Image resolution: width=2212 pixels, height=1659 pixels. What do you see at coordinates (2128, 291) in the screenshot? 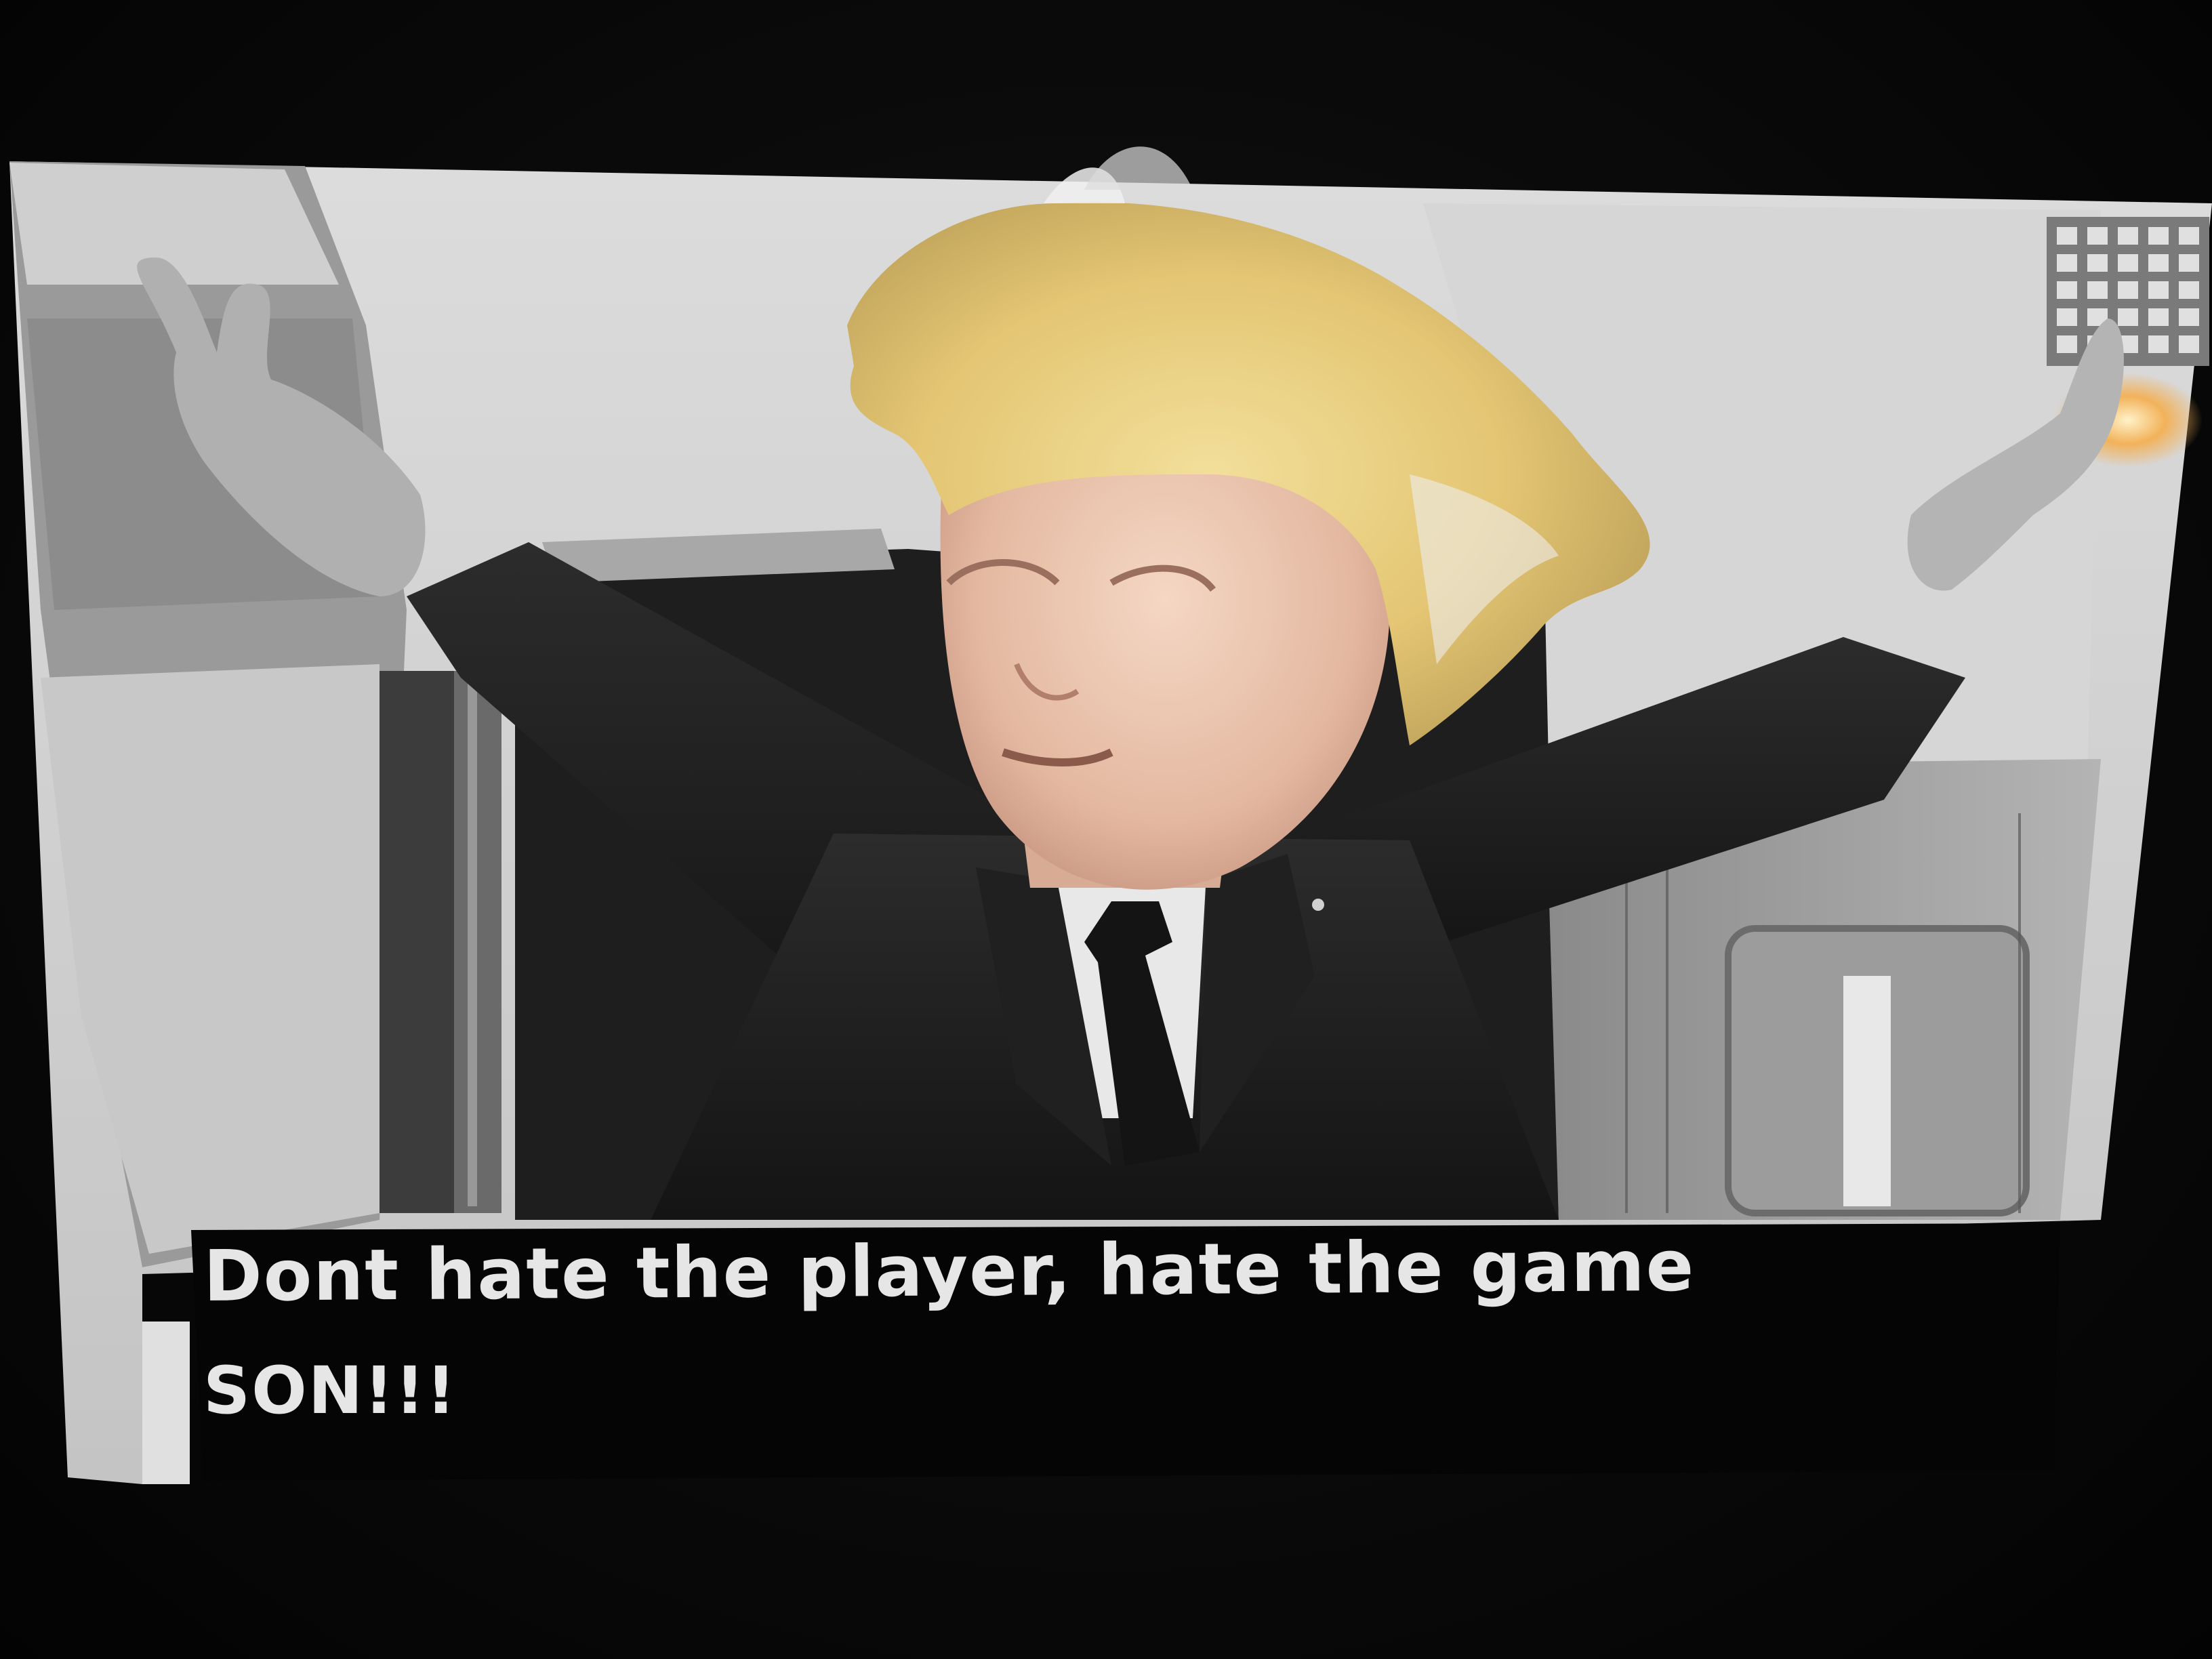
I see `vent-grille` at bounding box center [2128, 291].